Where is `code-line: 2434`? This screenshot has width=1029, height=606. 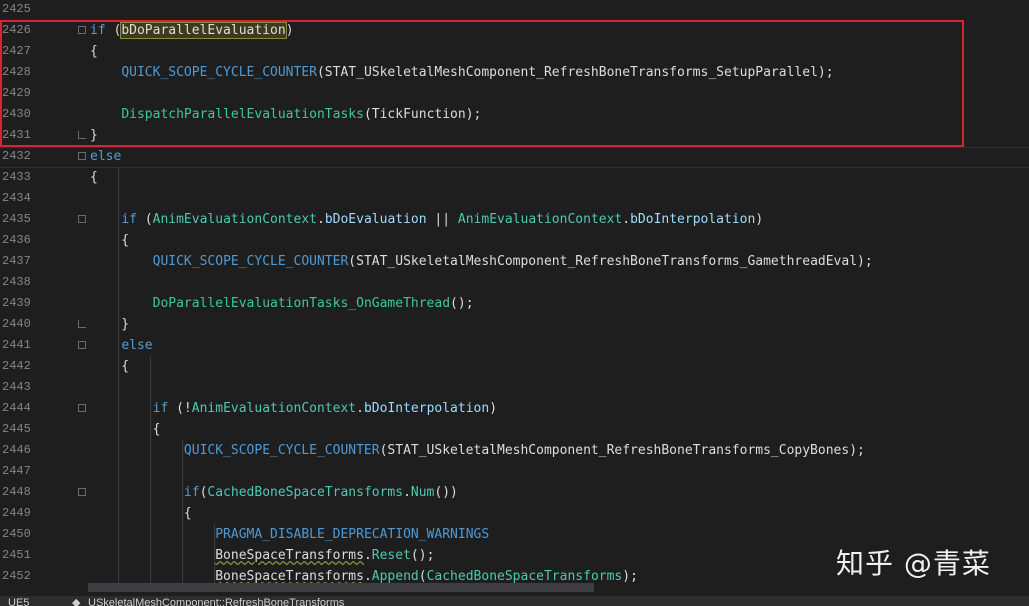
code-line: 2434 is located at coordinates (514, 198).